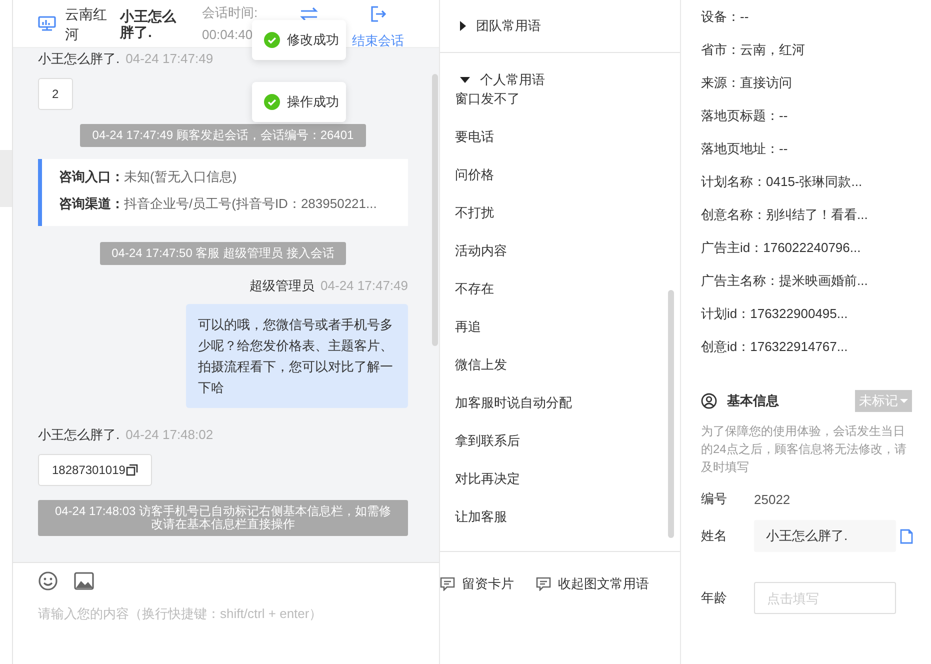 The width and height of the screenshot is (931, 664). What do you see at coordinates (313, 102) in the screenshot?
I see `toast-text: 操作成功` at bounding box center [313, 102].